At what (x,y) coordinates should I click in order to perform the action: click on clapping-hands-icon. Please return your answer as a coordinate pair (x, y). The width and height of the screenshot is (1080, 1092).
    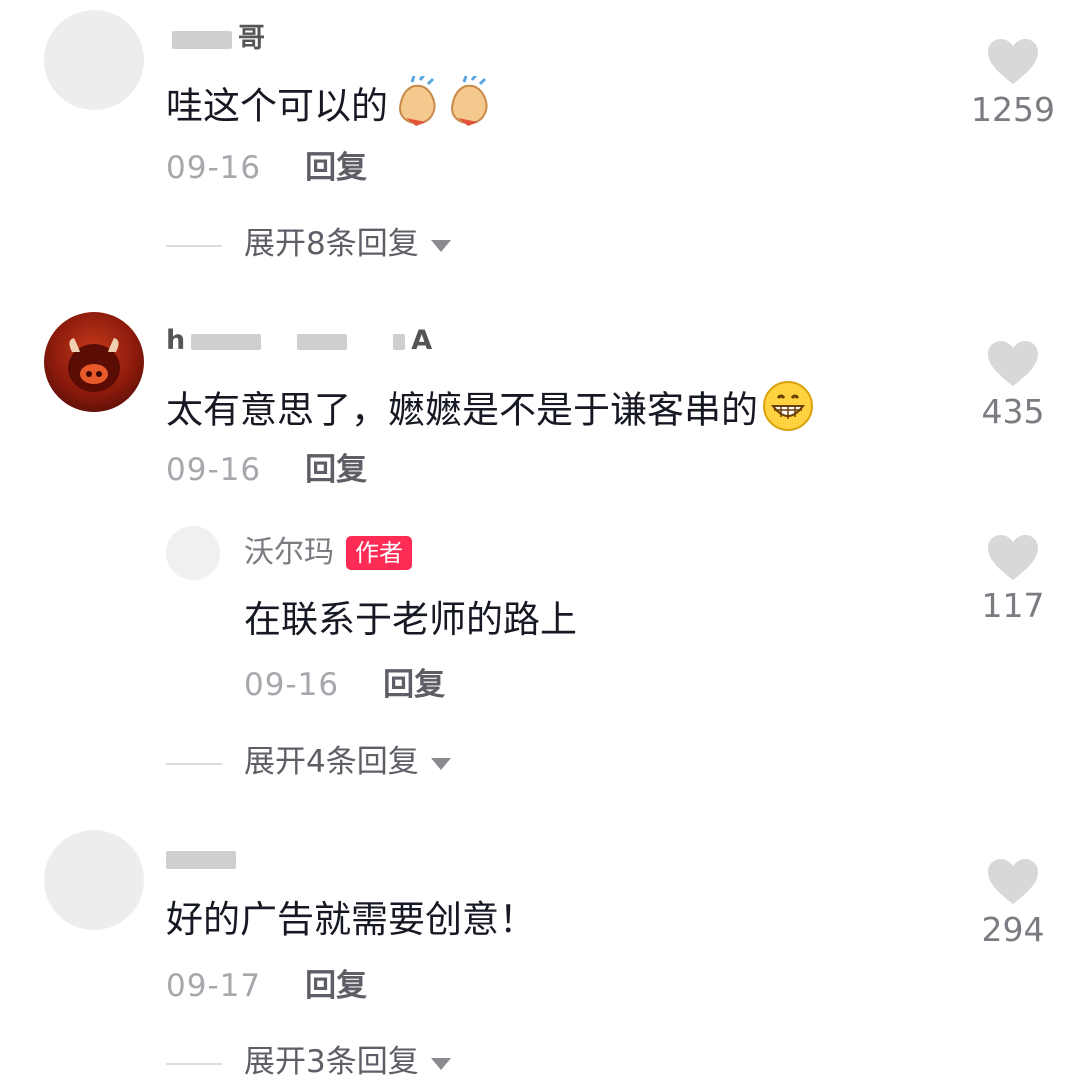
    Looking at the image, I should click on (444, 107).